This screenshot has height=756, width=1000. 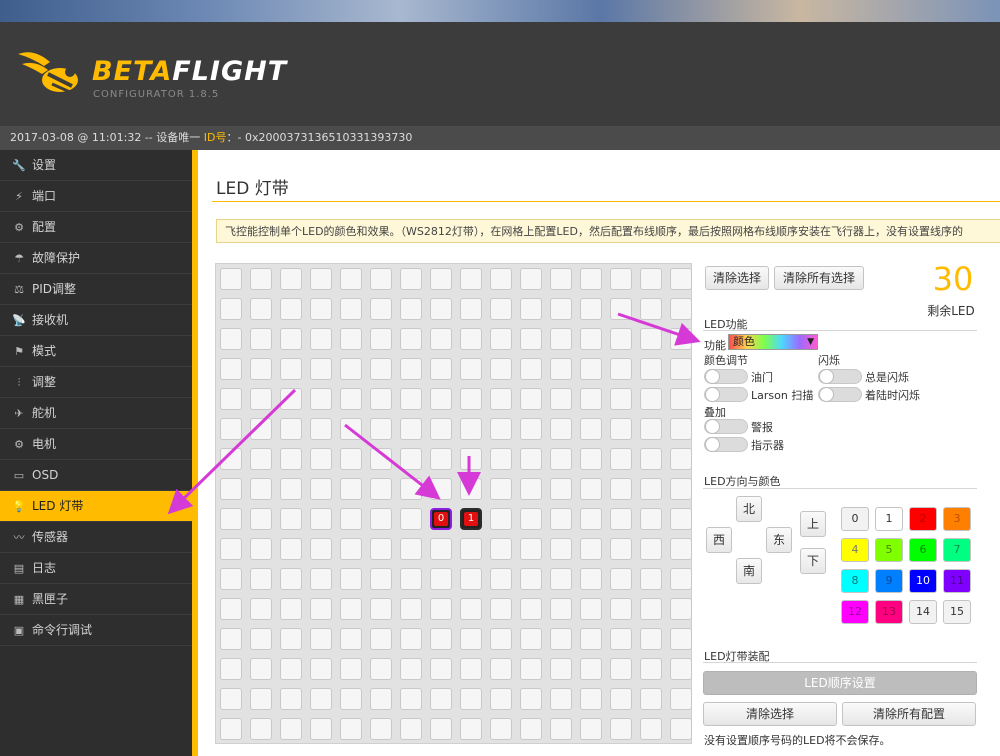 I want to click on sidebar-item-9: ⚙ 电机, so click(x=96, y=444).